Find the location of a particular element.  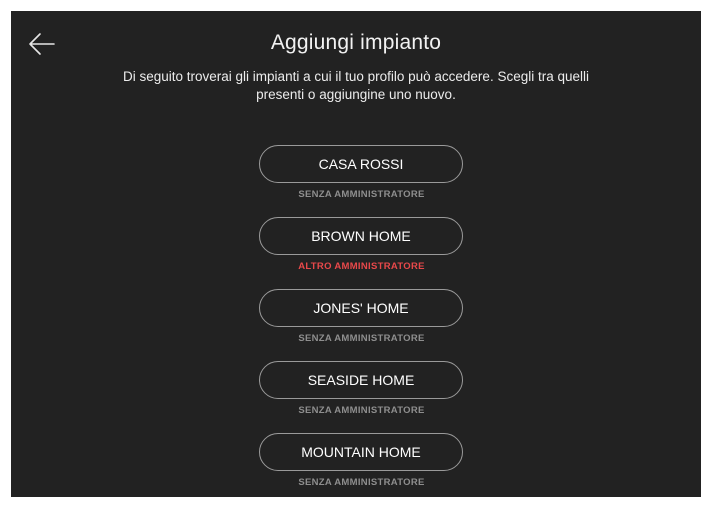

plant-button-seaside-home: SEASIDE HOME is located at coordinates (361, 380).